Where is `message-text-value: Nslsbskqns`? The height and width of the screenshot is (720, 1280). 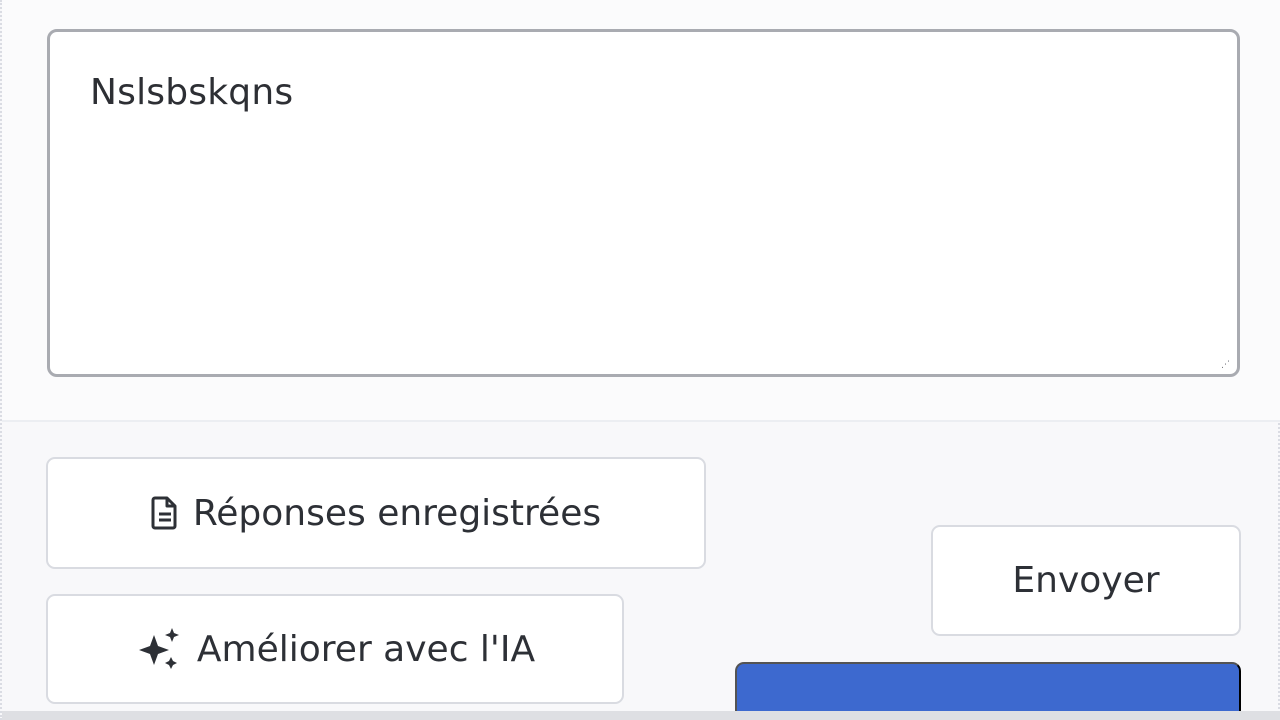
message-text-value: Nslsbskqns is located at coordinates (192, 92).